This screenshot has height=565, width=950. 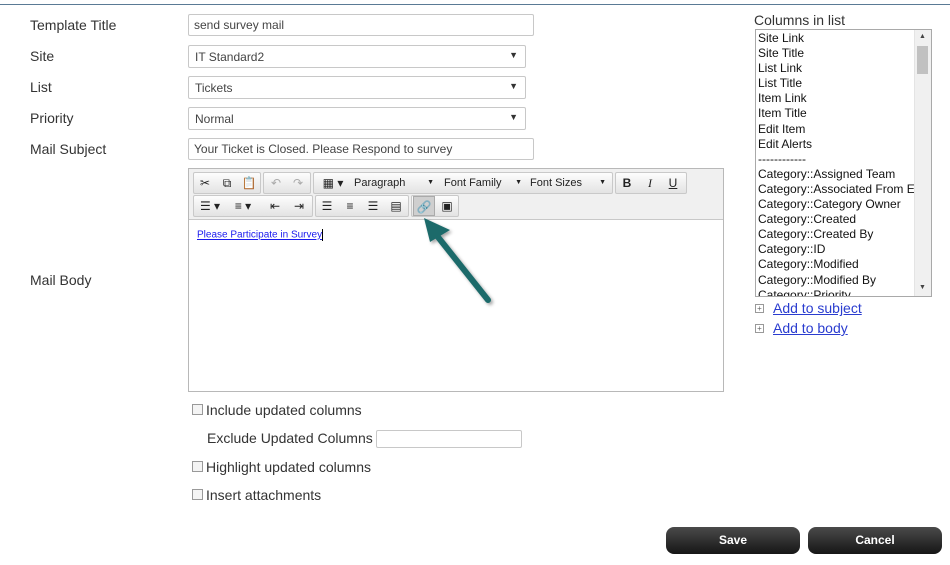 I want to click on clipboard-group: ✂ ⧉ 📋, so click(x=227, y=183).